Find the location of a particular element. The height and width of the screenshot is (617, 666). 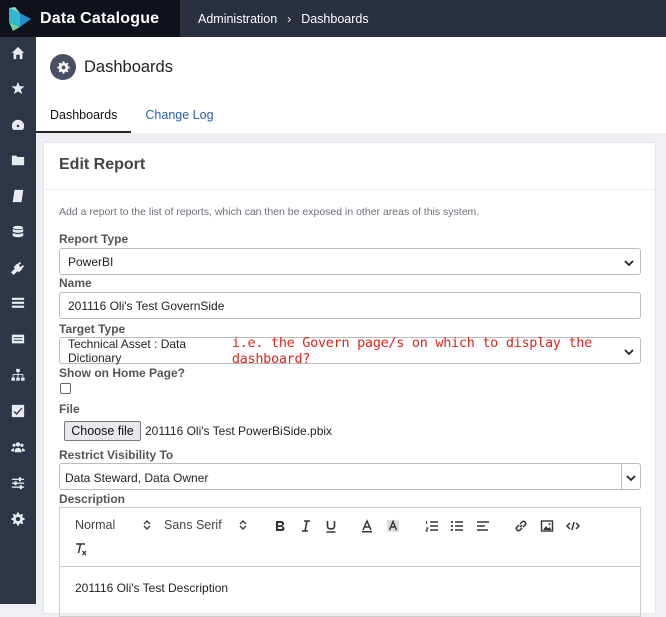

editor-toolbar: Normal Sans Serif is located at coordinates (350, 537).